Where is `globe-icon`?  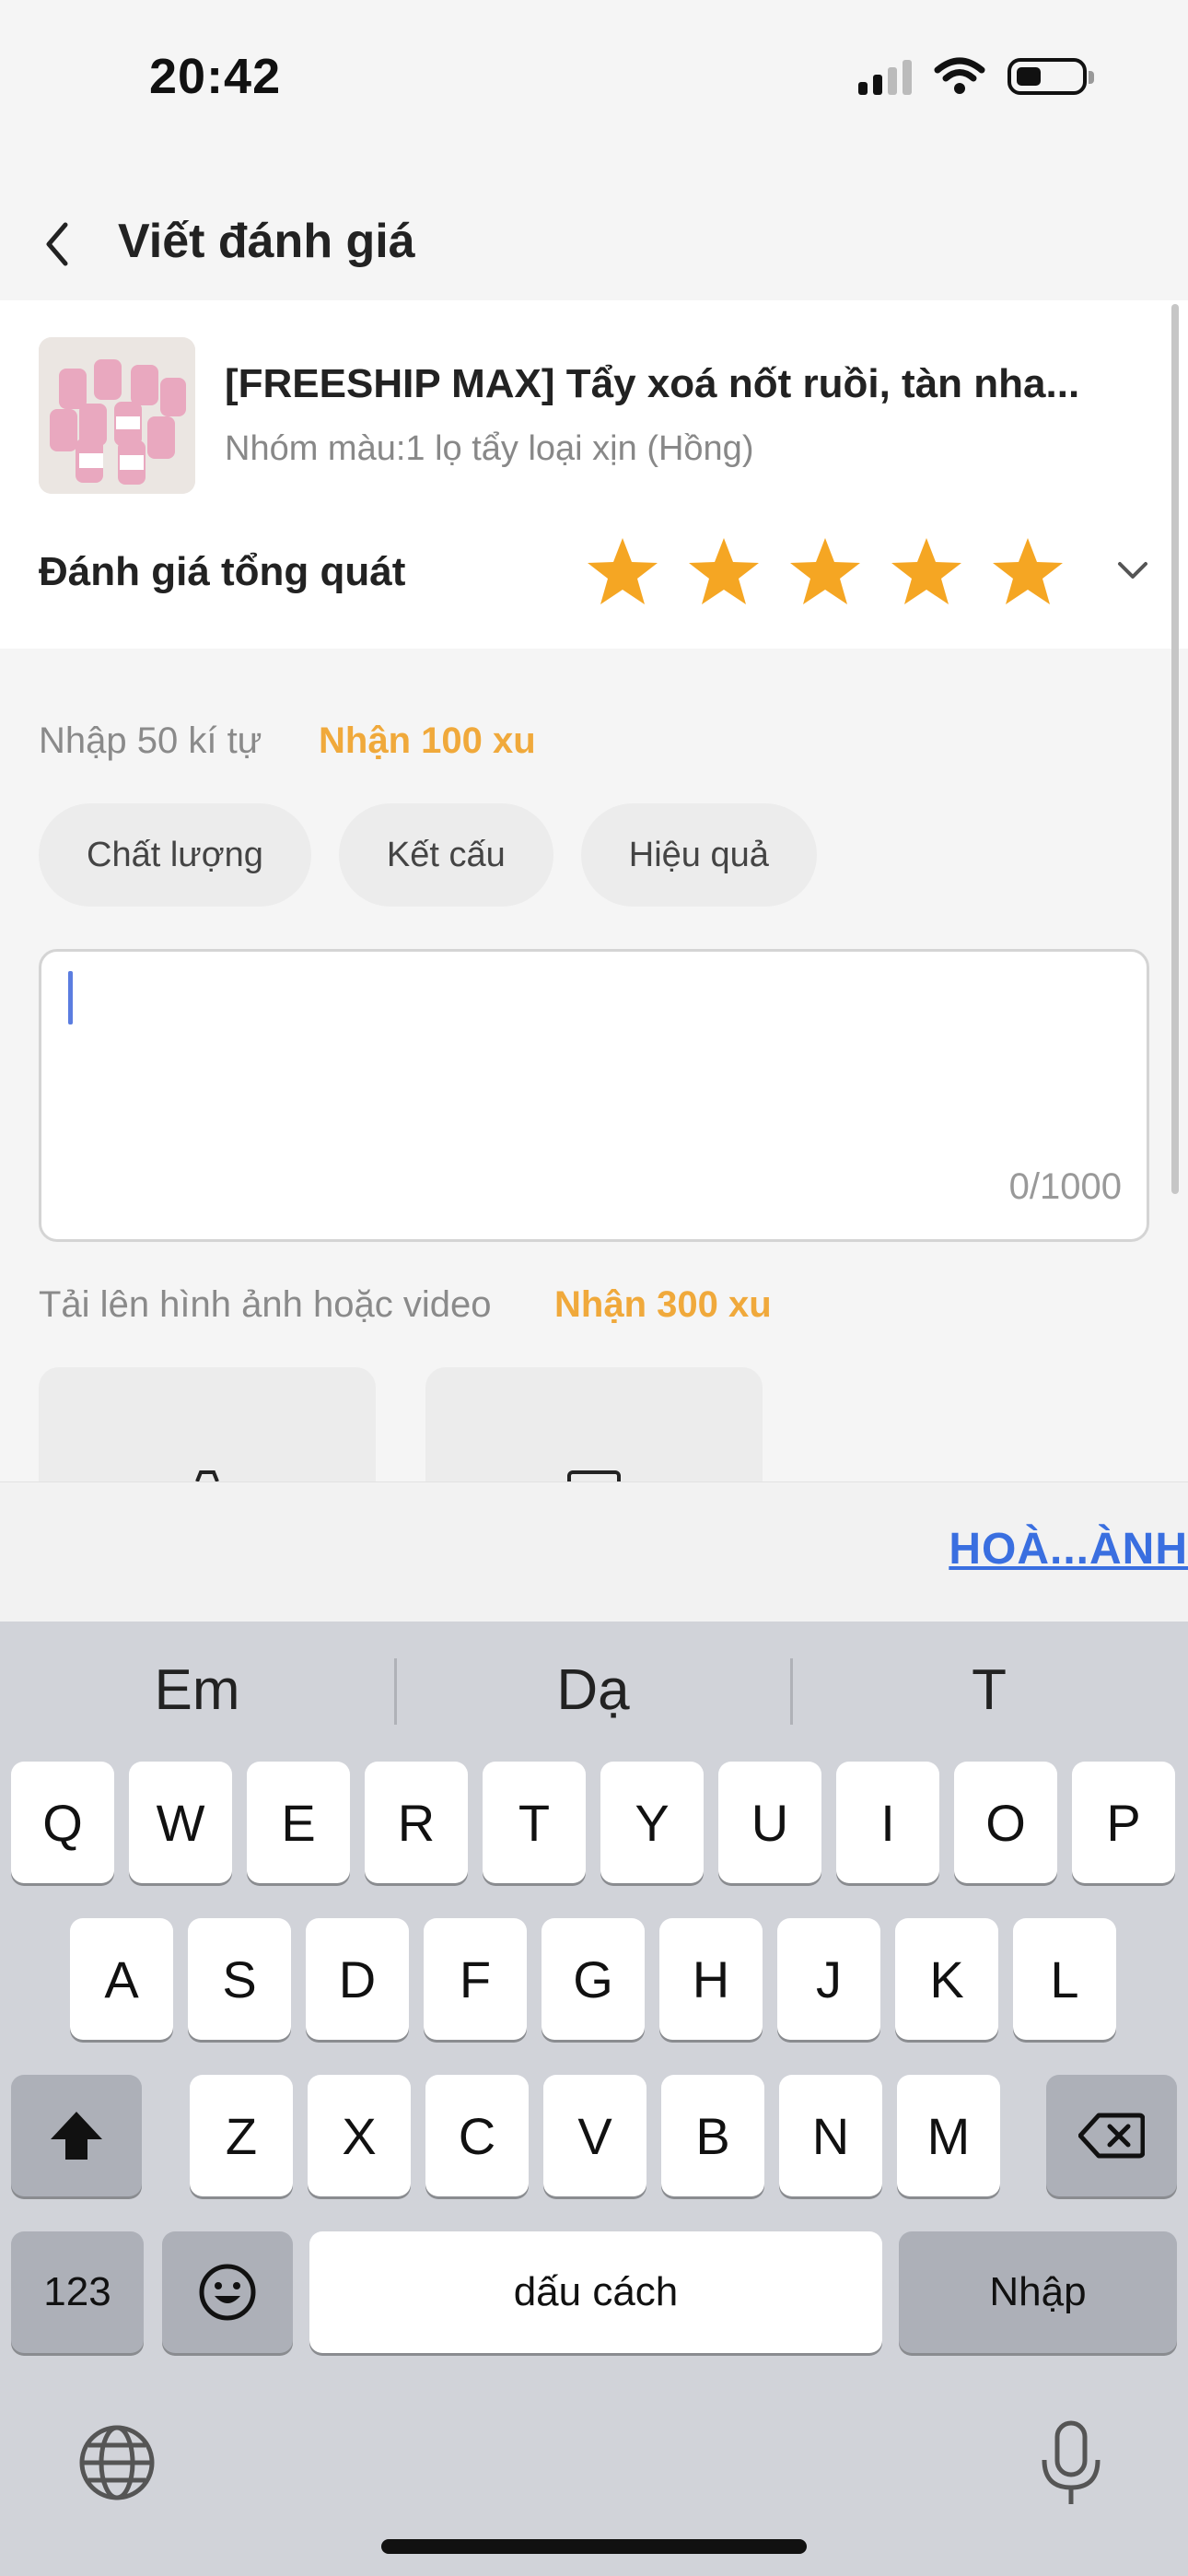 globe-icon is located at coordinates (117, 2462).